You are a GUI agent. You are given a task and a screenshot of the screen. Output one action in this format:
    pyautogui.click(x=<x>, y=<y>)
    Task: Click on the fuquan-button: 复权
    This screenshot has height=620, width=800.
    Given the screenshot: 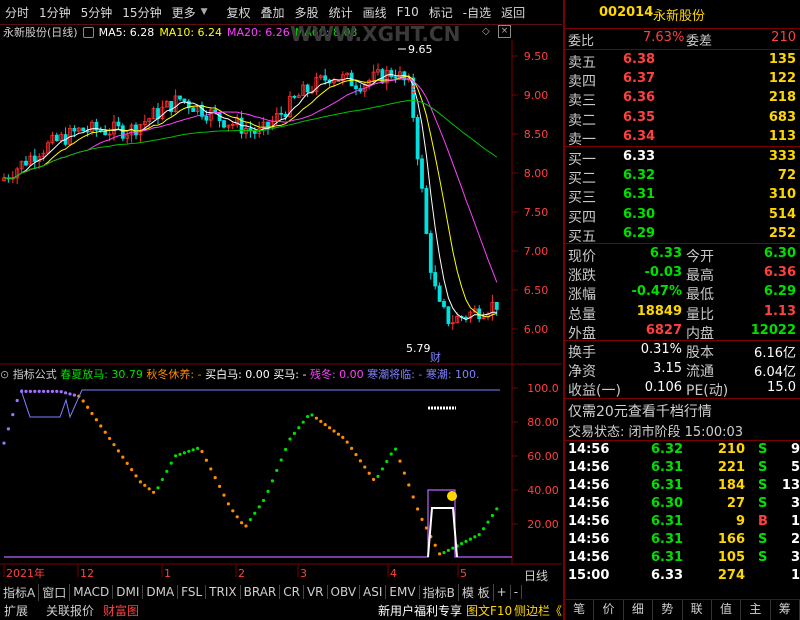 What is the action you would take?
    pyautogui.click(x=239, y=12)
    